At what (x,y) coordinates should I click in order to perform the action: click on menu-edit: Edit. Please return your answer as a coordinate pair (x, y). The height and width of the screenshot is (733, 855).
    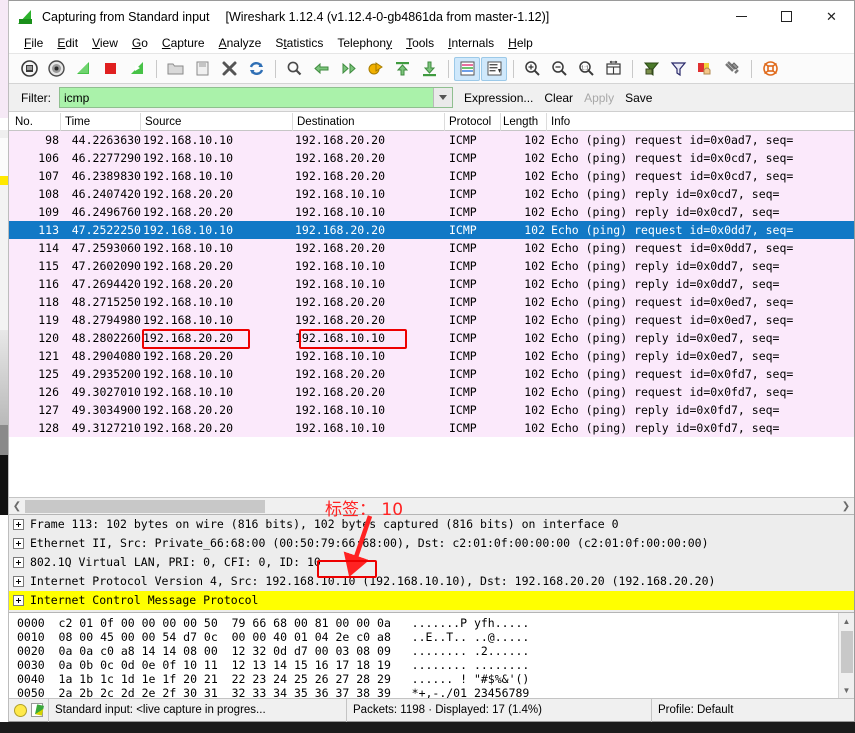
    Looking at the image, I should click on (67, 43).